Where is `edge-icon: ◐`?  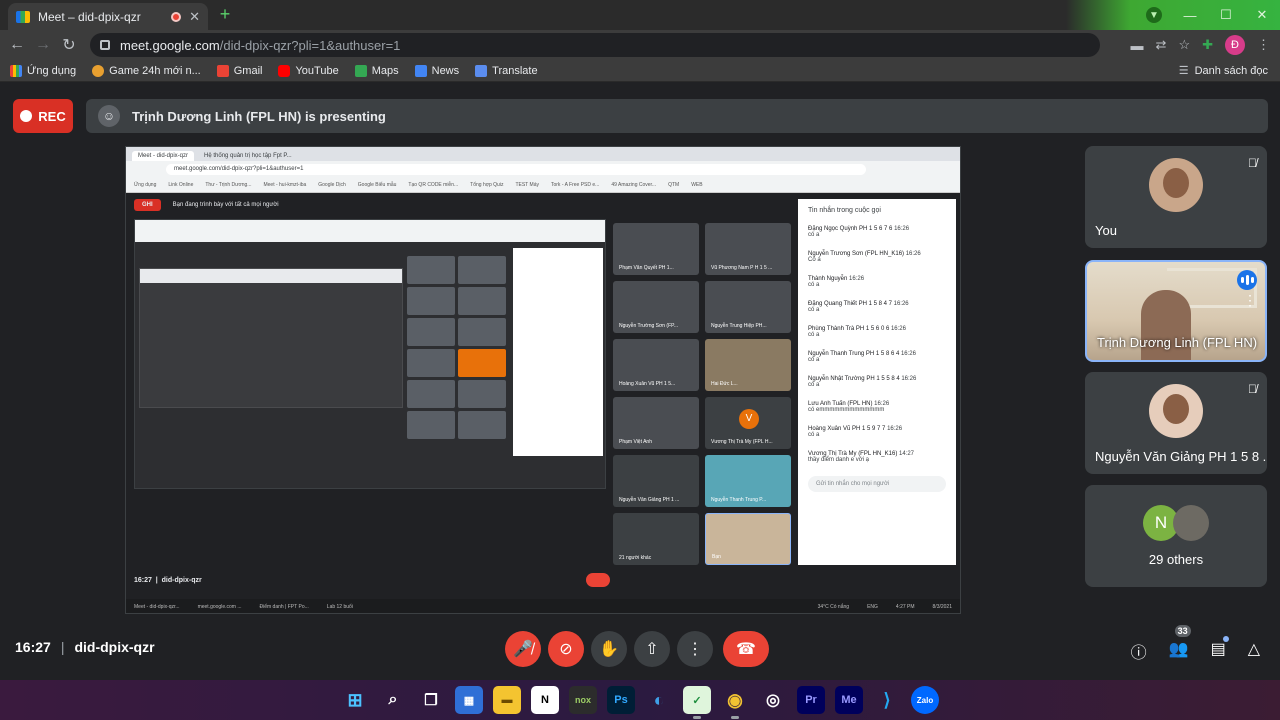
edge-icon: ◐ is located at coordinates (659, 700).